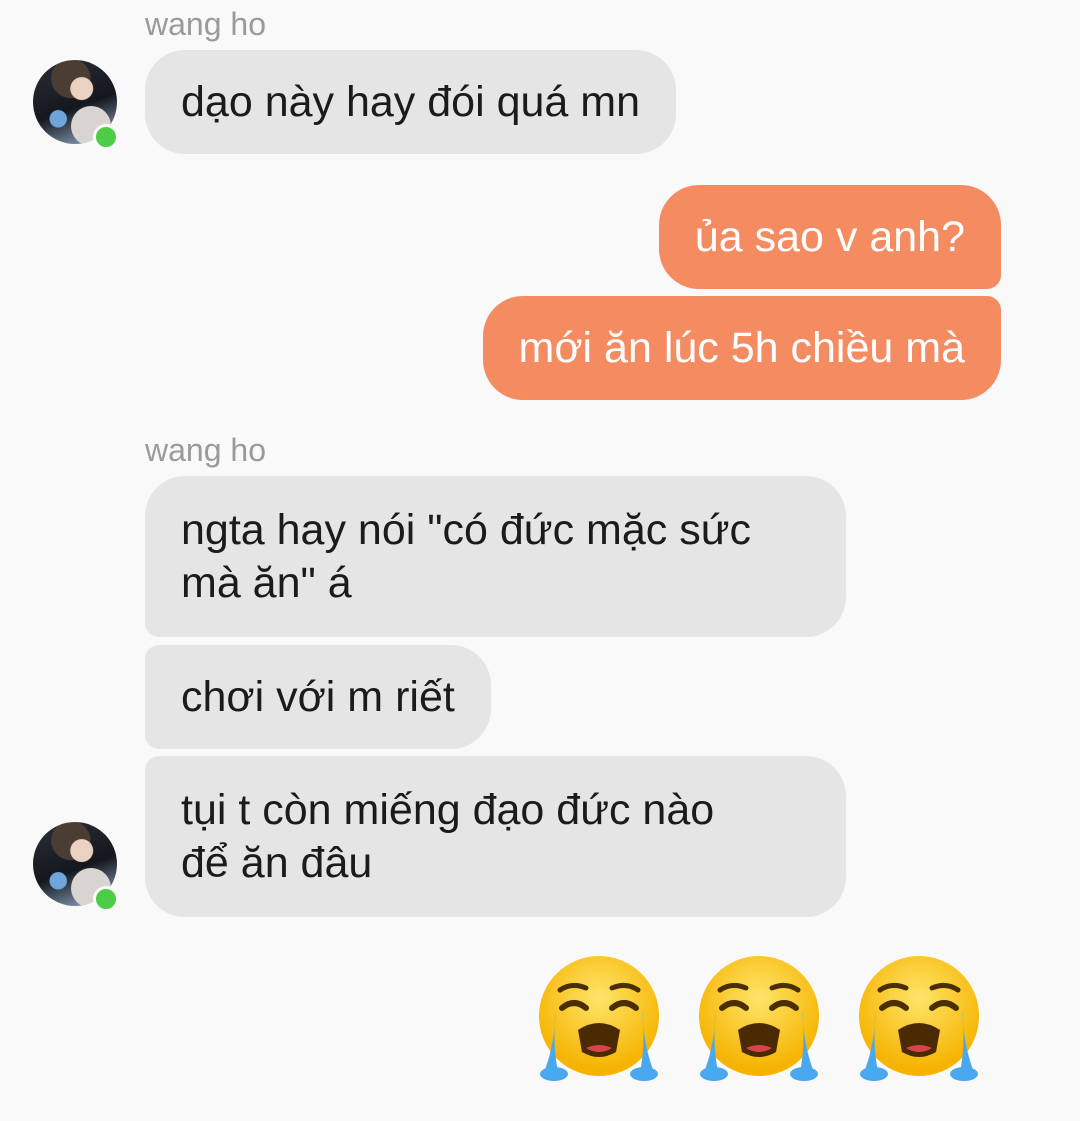 The width and height of the screenshot is (1080, 1121). What do you see at coordinates (495, 836) in the screenshot?
I see `message-bubble-incoming: tụi t còn miếng đạo đức nào để ăn đâu` at bounding box center [495, 836].